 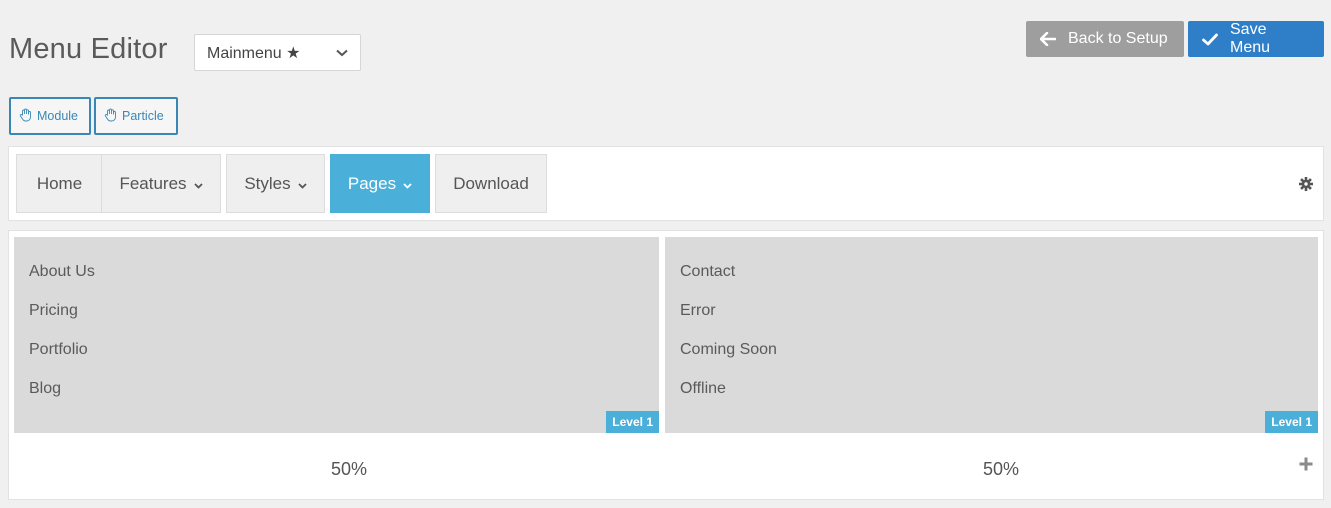 I want to click on submenu-item: Portfolio, so click(x=344, y=357).